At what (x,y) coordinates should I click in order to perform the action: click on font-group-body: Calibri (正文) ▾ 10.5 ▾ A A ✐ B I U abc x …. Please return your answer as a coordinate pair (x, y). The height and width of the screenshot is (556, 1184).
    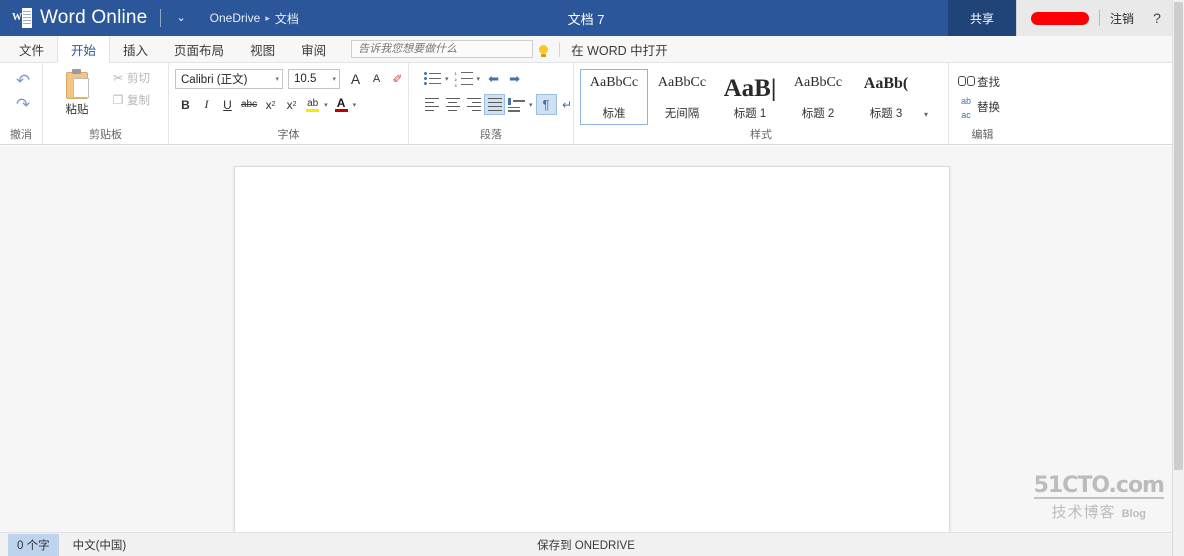
    Looking at the image, I should click on (289, 97).